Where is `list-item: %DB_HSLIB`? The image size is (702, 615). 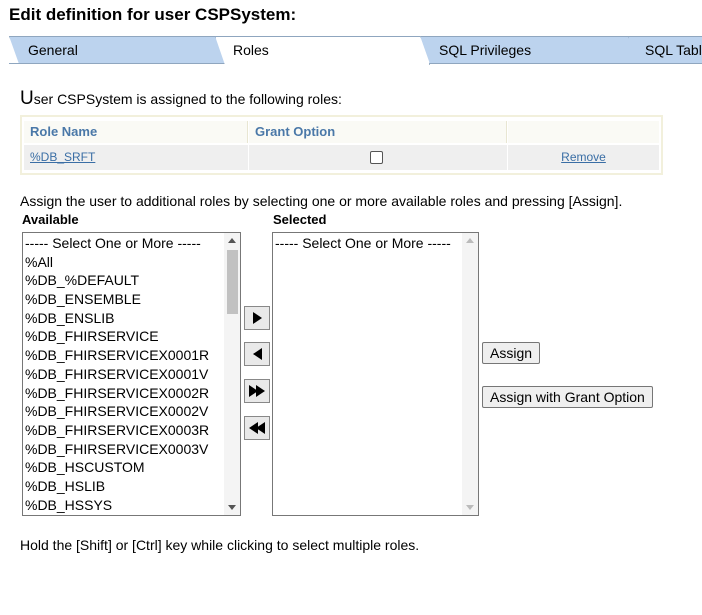 list-item: %DB_HSLIB is located at coordinates (123, 486).